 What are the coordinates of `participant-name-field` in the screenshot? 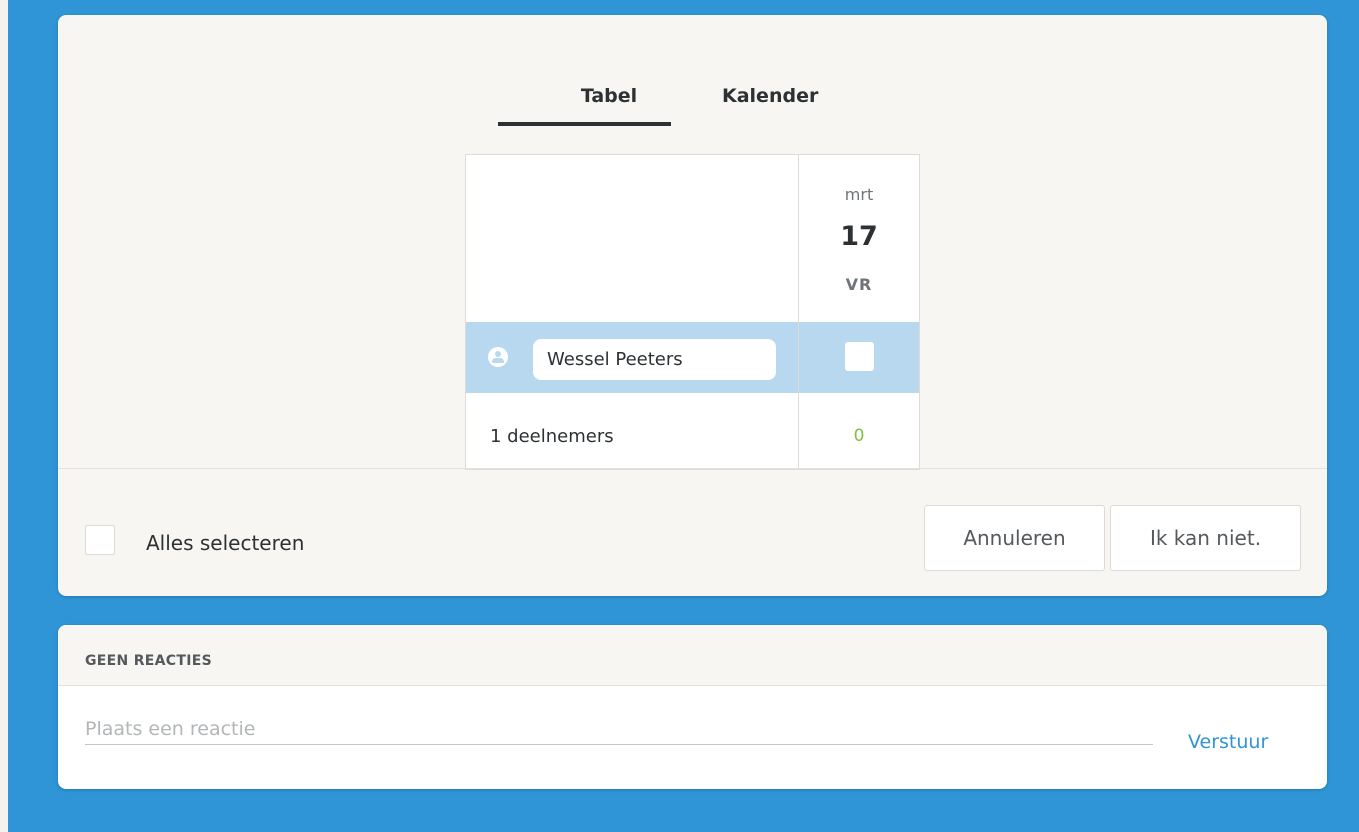 It's located at (654, 359).